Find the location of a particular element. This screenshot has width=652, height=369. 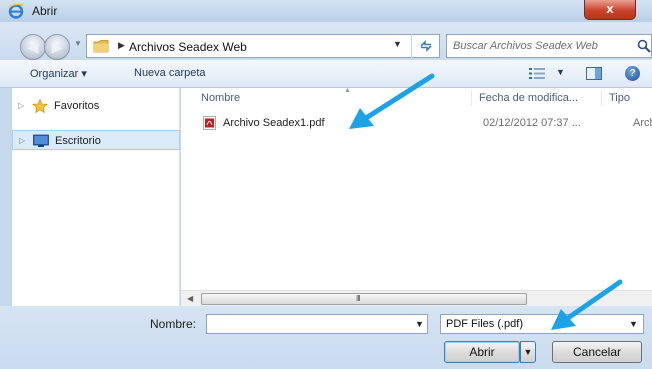

new-folder-button: Nueva carpeta is located at coordinates (170, 73).